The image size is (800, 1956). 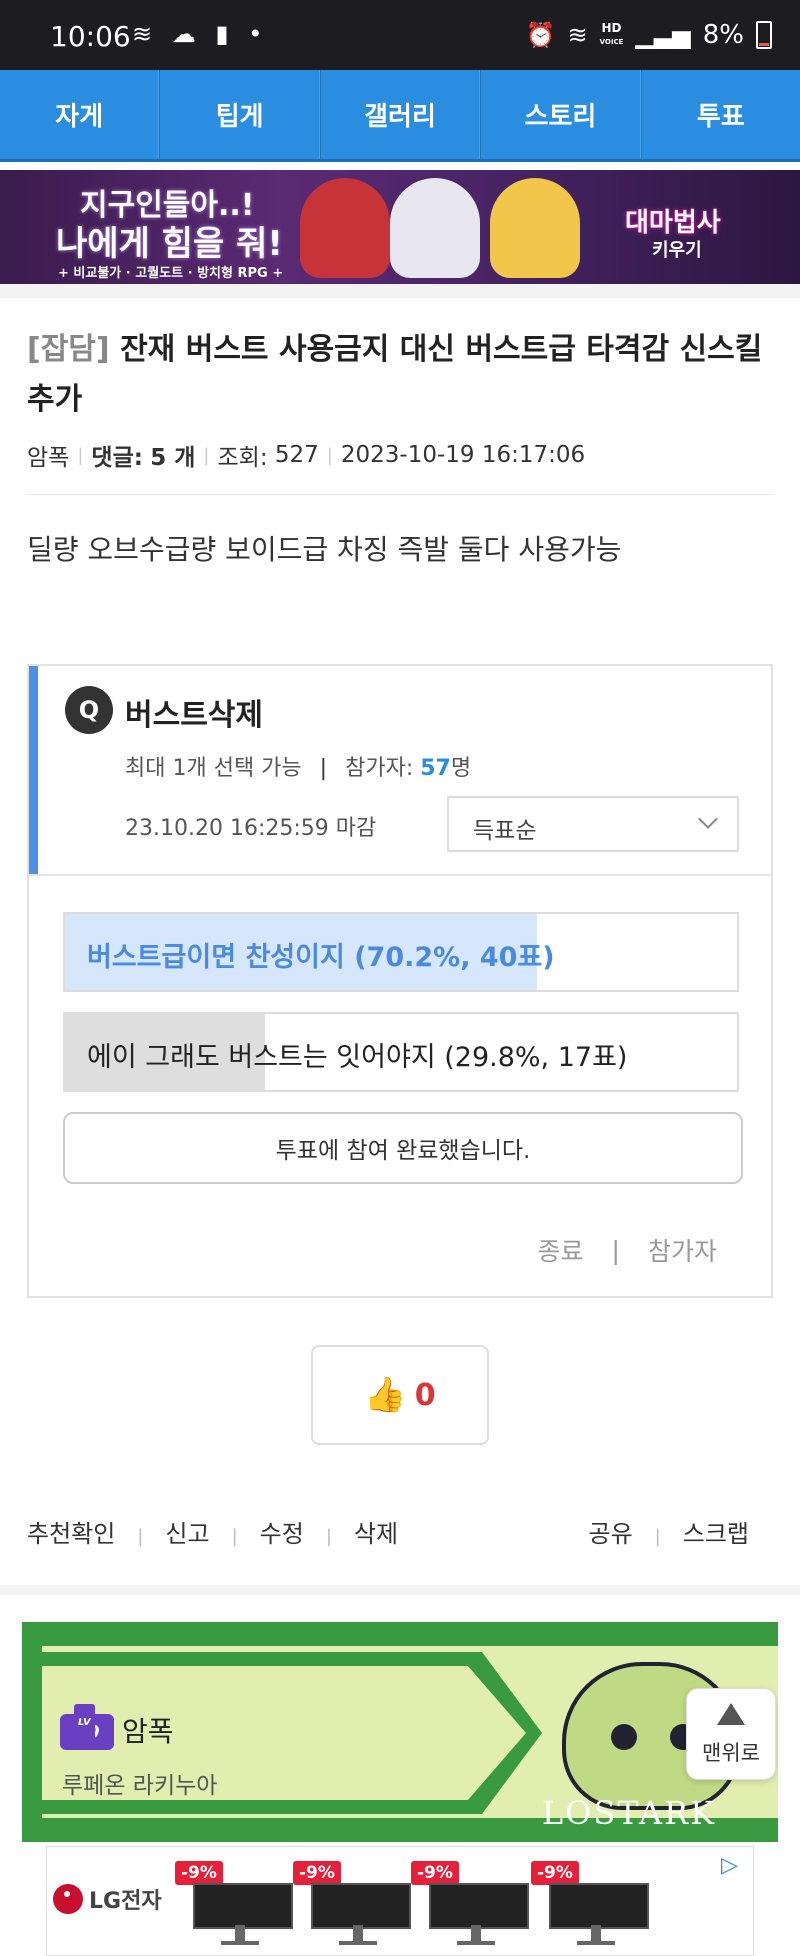 I want to click on adchoices-icon: ▷, so click(x=733, y=1865).